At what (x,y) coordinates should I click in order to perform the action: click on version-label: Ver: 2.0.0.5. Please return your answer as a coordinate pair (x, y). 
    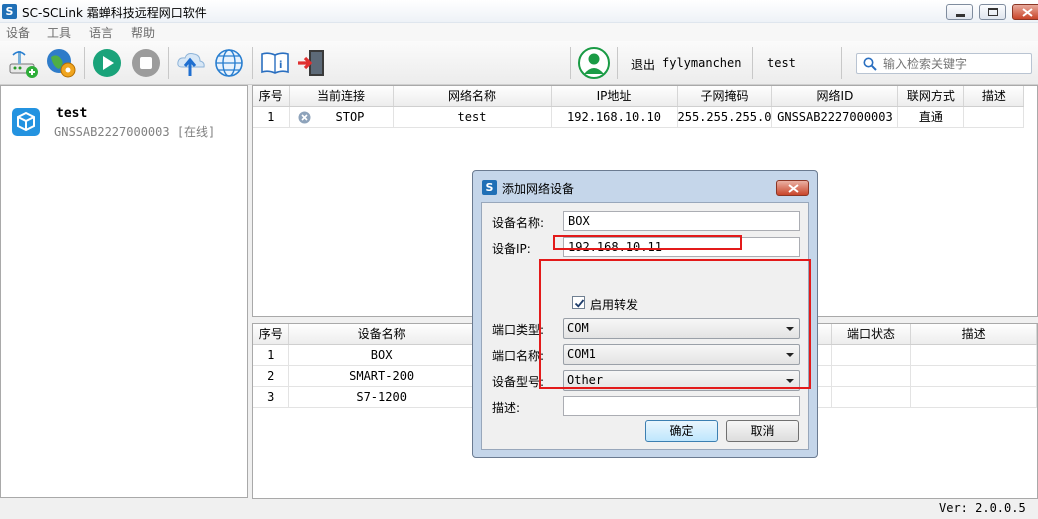
    Looking at the image, I should click on (982, 508).